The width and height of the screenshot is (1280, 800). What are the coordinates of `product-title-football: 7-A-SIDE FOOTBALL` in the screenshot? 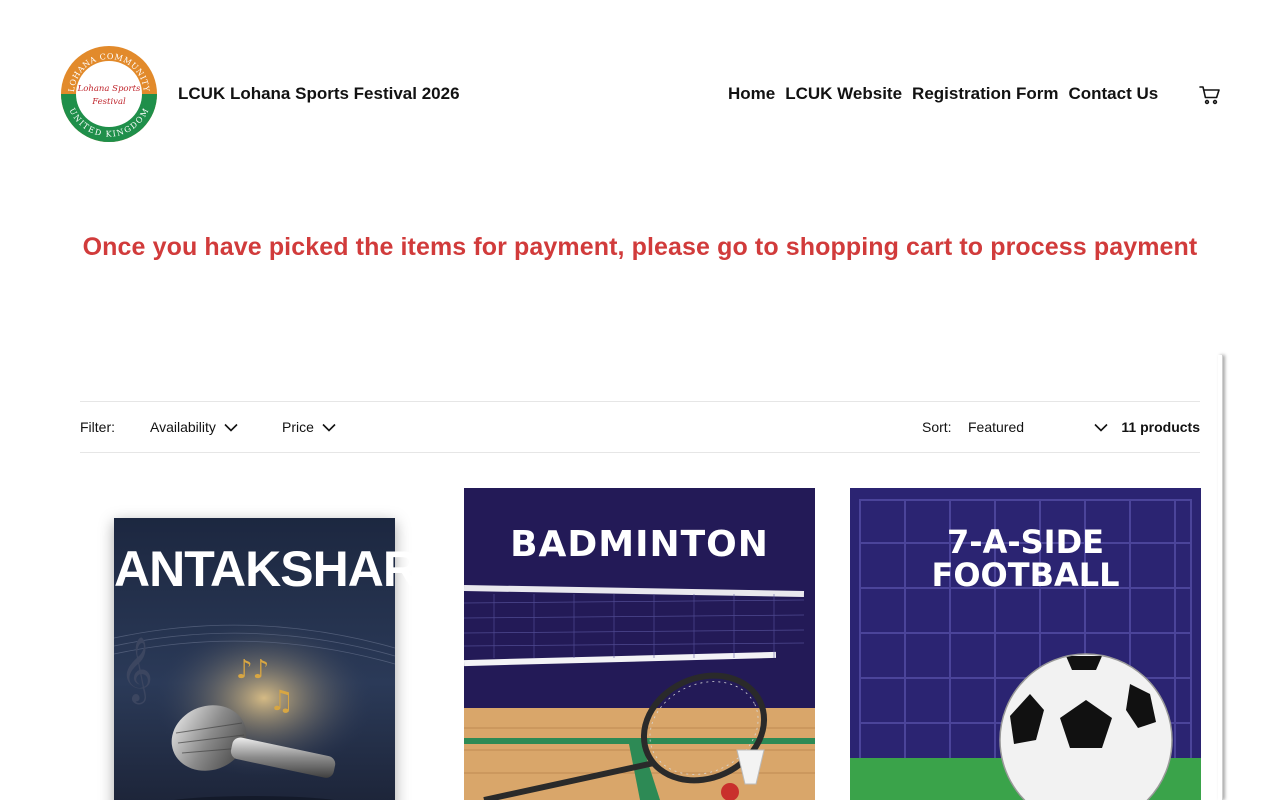 It's located at (1025, 559).